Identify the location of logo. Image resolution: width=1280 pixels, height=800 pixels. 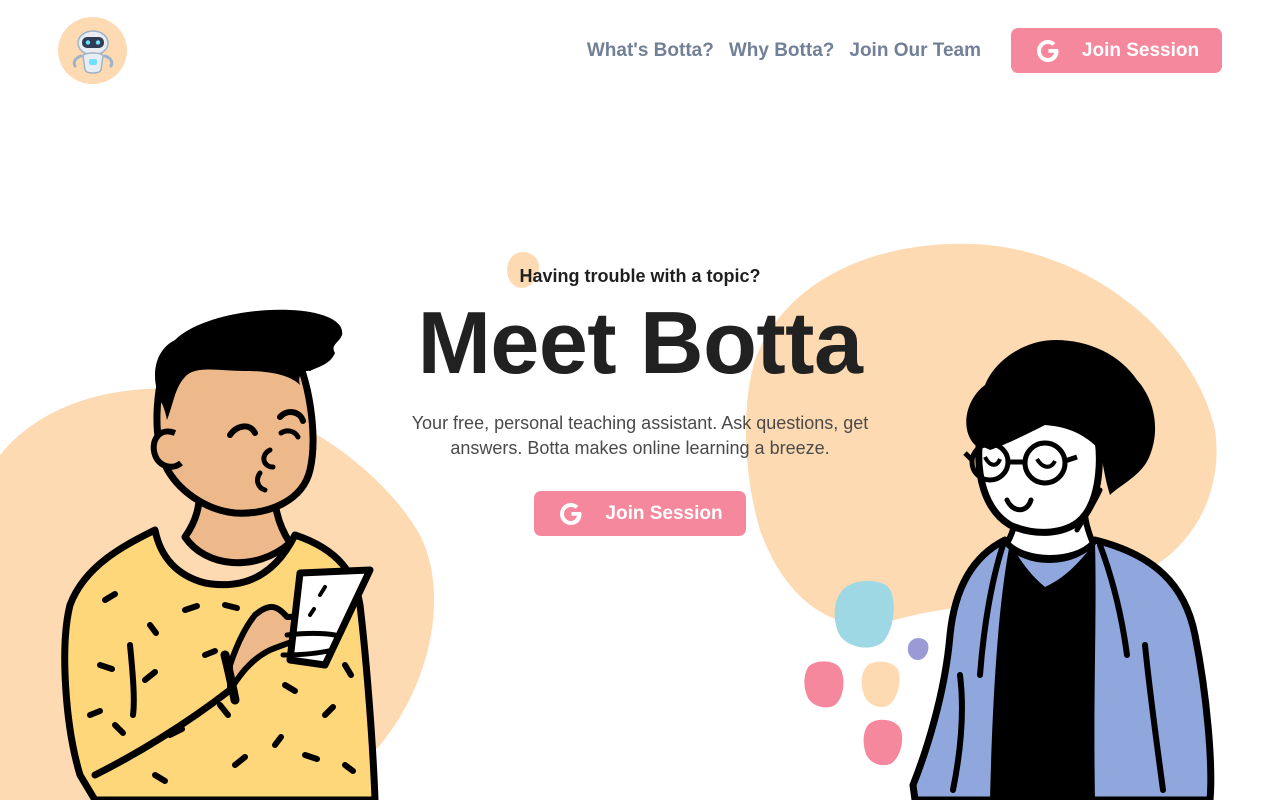
(92, 50).